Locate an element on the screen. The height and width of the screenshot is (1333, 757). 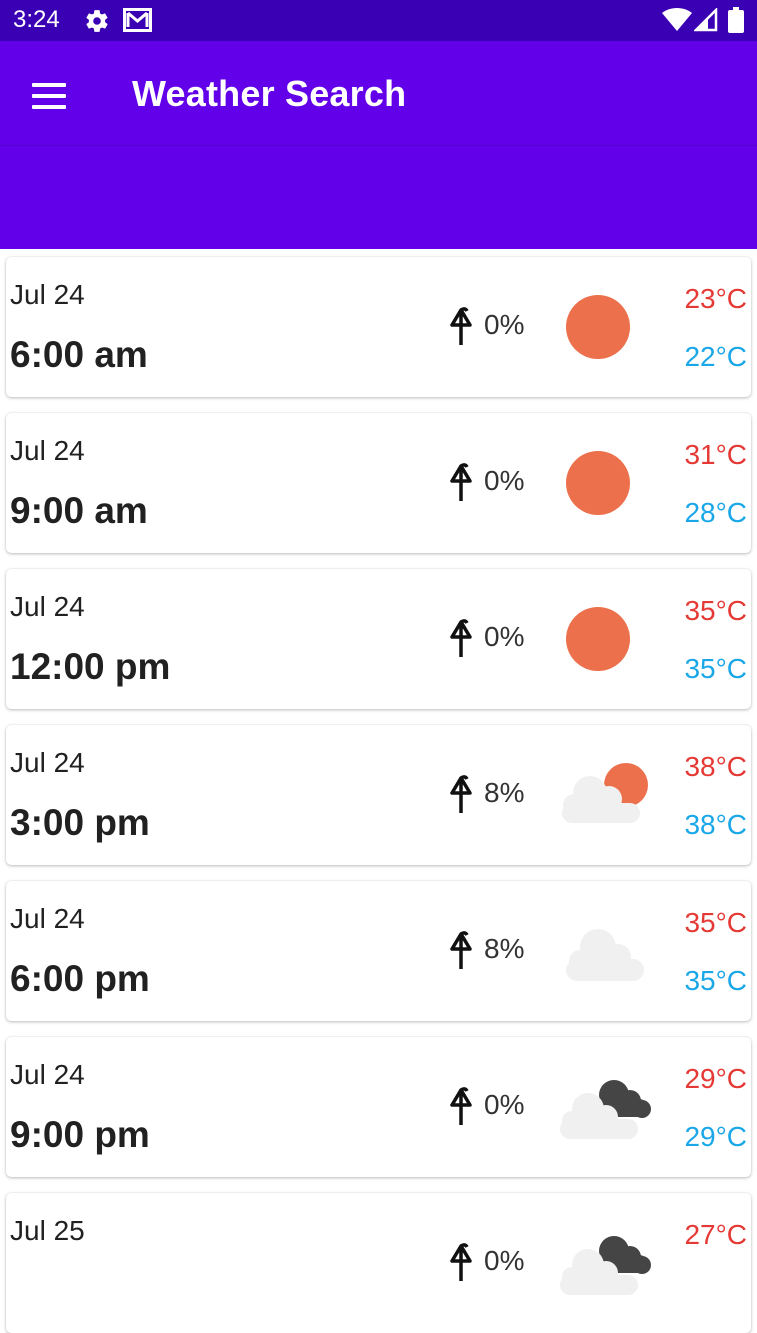
battery-icon is located at coordinates (736, 20).